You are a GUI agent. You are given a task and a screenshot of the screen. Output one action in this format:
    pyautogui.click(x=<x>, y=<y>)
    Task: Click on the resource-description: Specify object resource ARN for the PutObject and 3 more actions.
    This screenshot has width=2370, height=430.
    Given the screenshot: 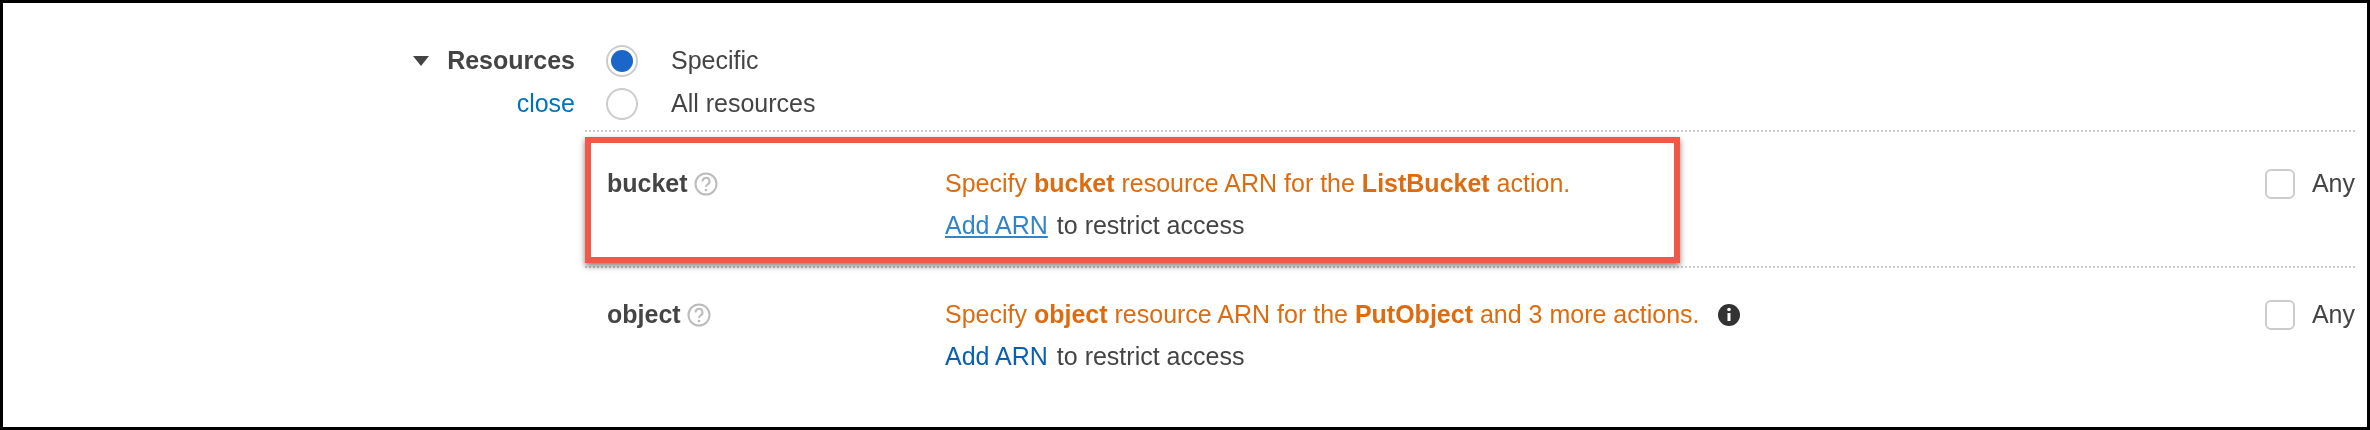 What is the action you would take?
    pyautogui.click(x=1322, y=315)
    